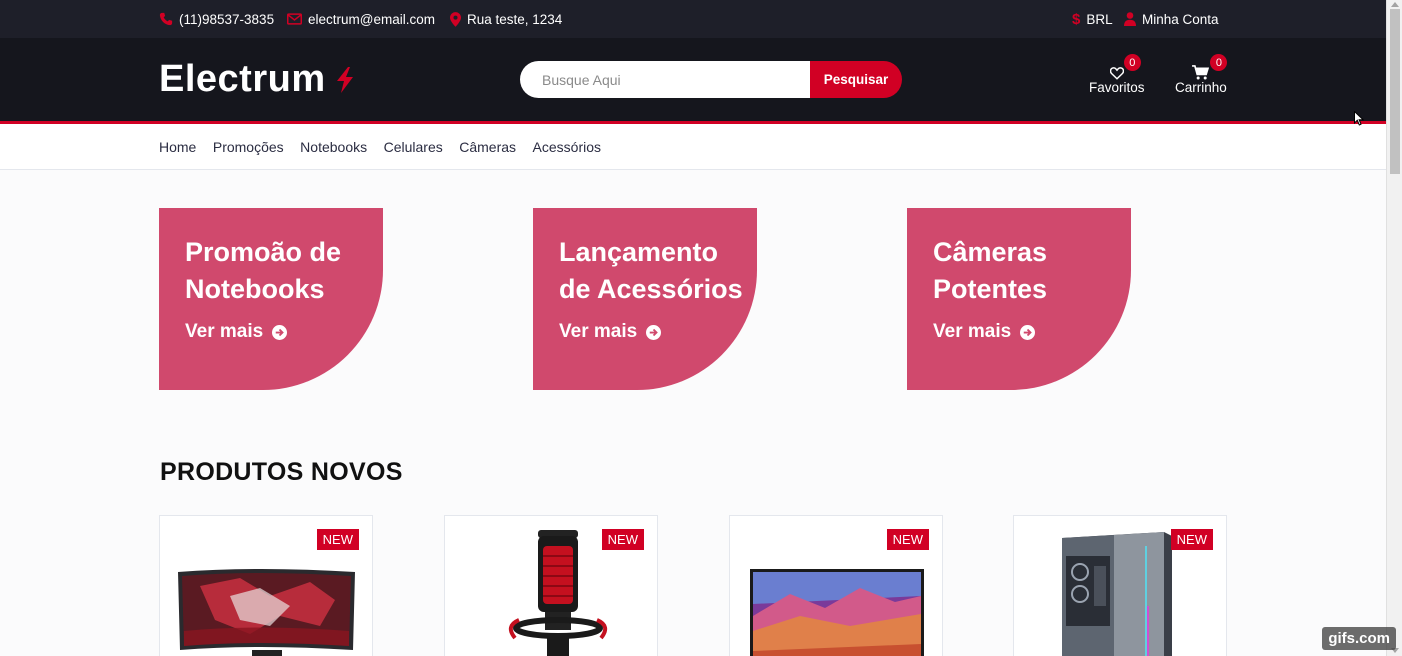 The height and width of the screenshot is (656, 1402). What do you see at coordinates (567, 147) in the screenshot?
I see `nav-item-acessorios: Acessórios` at bounding box center [567, 147].